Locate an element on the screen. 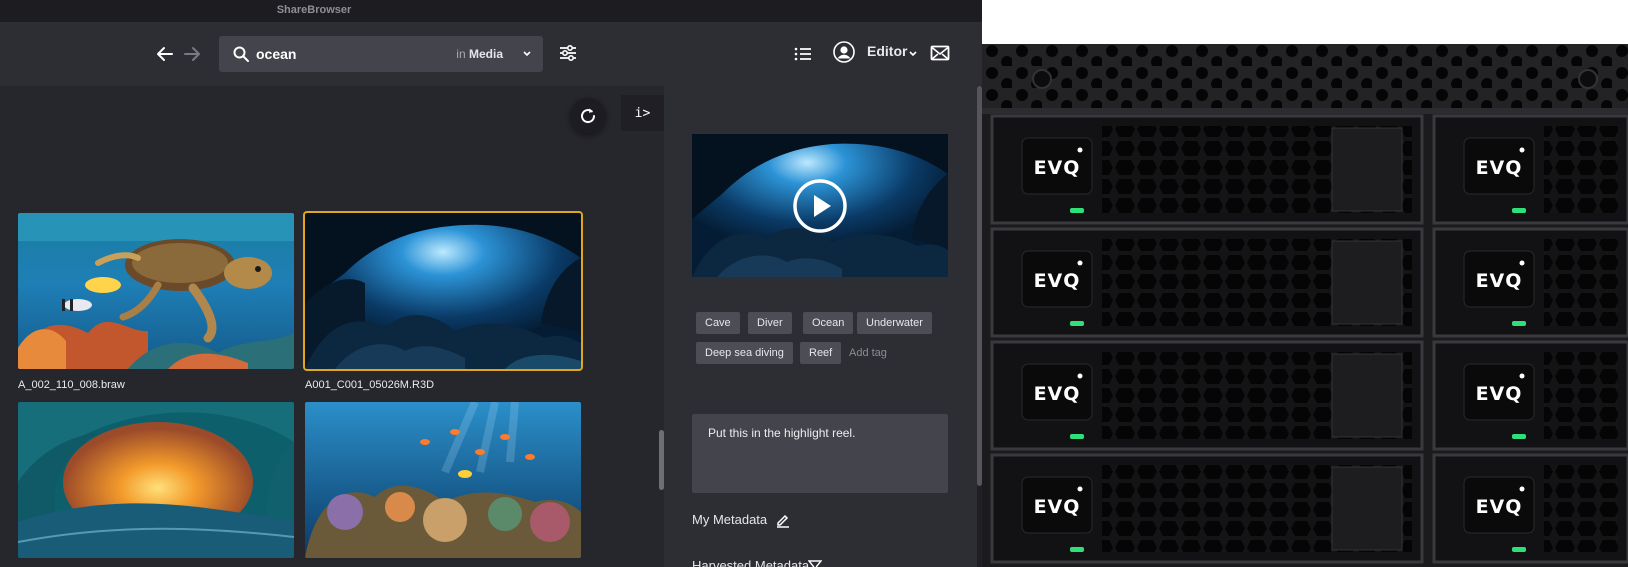  list-view-icon is located at coordinates (803, 54).